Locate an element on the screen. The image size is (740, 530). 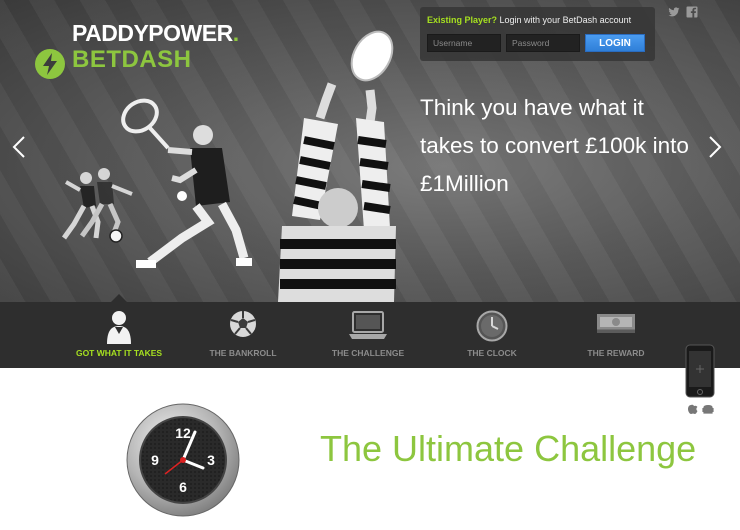
tab-got-what-it-takes: GOT WHAT IT TAKES is located at coordinates (119, 335).